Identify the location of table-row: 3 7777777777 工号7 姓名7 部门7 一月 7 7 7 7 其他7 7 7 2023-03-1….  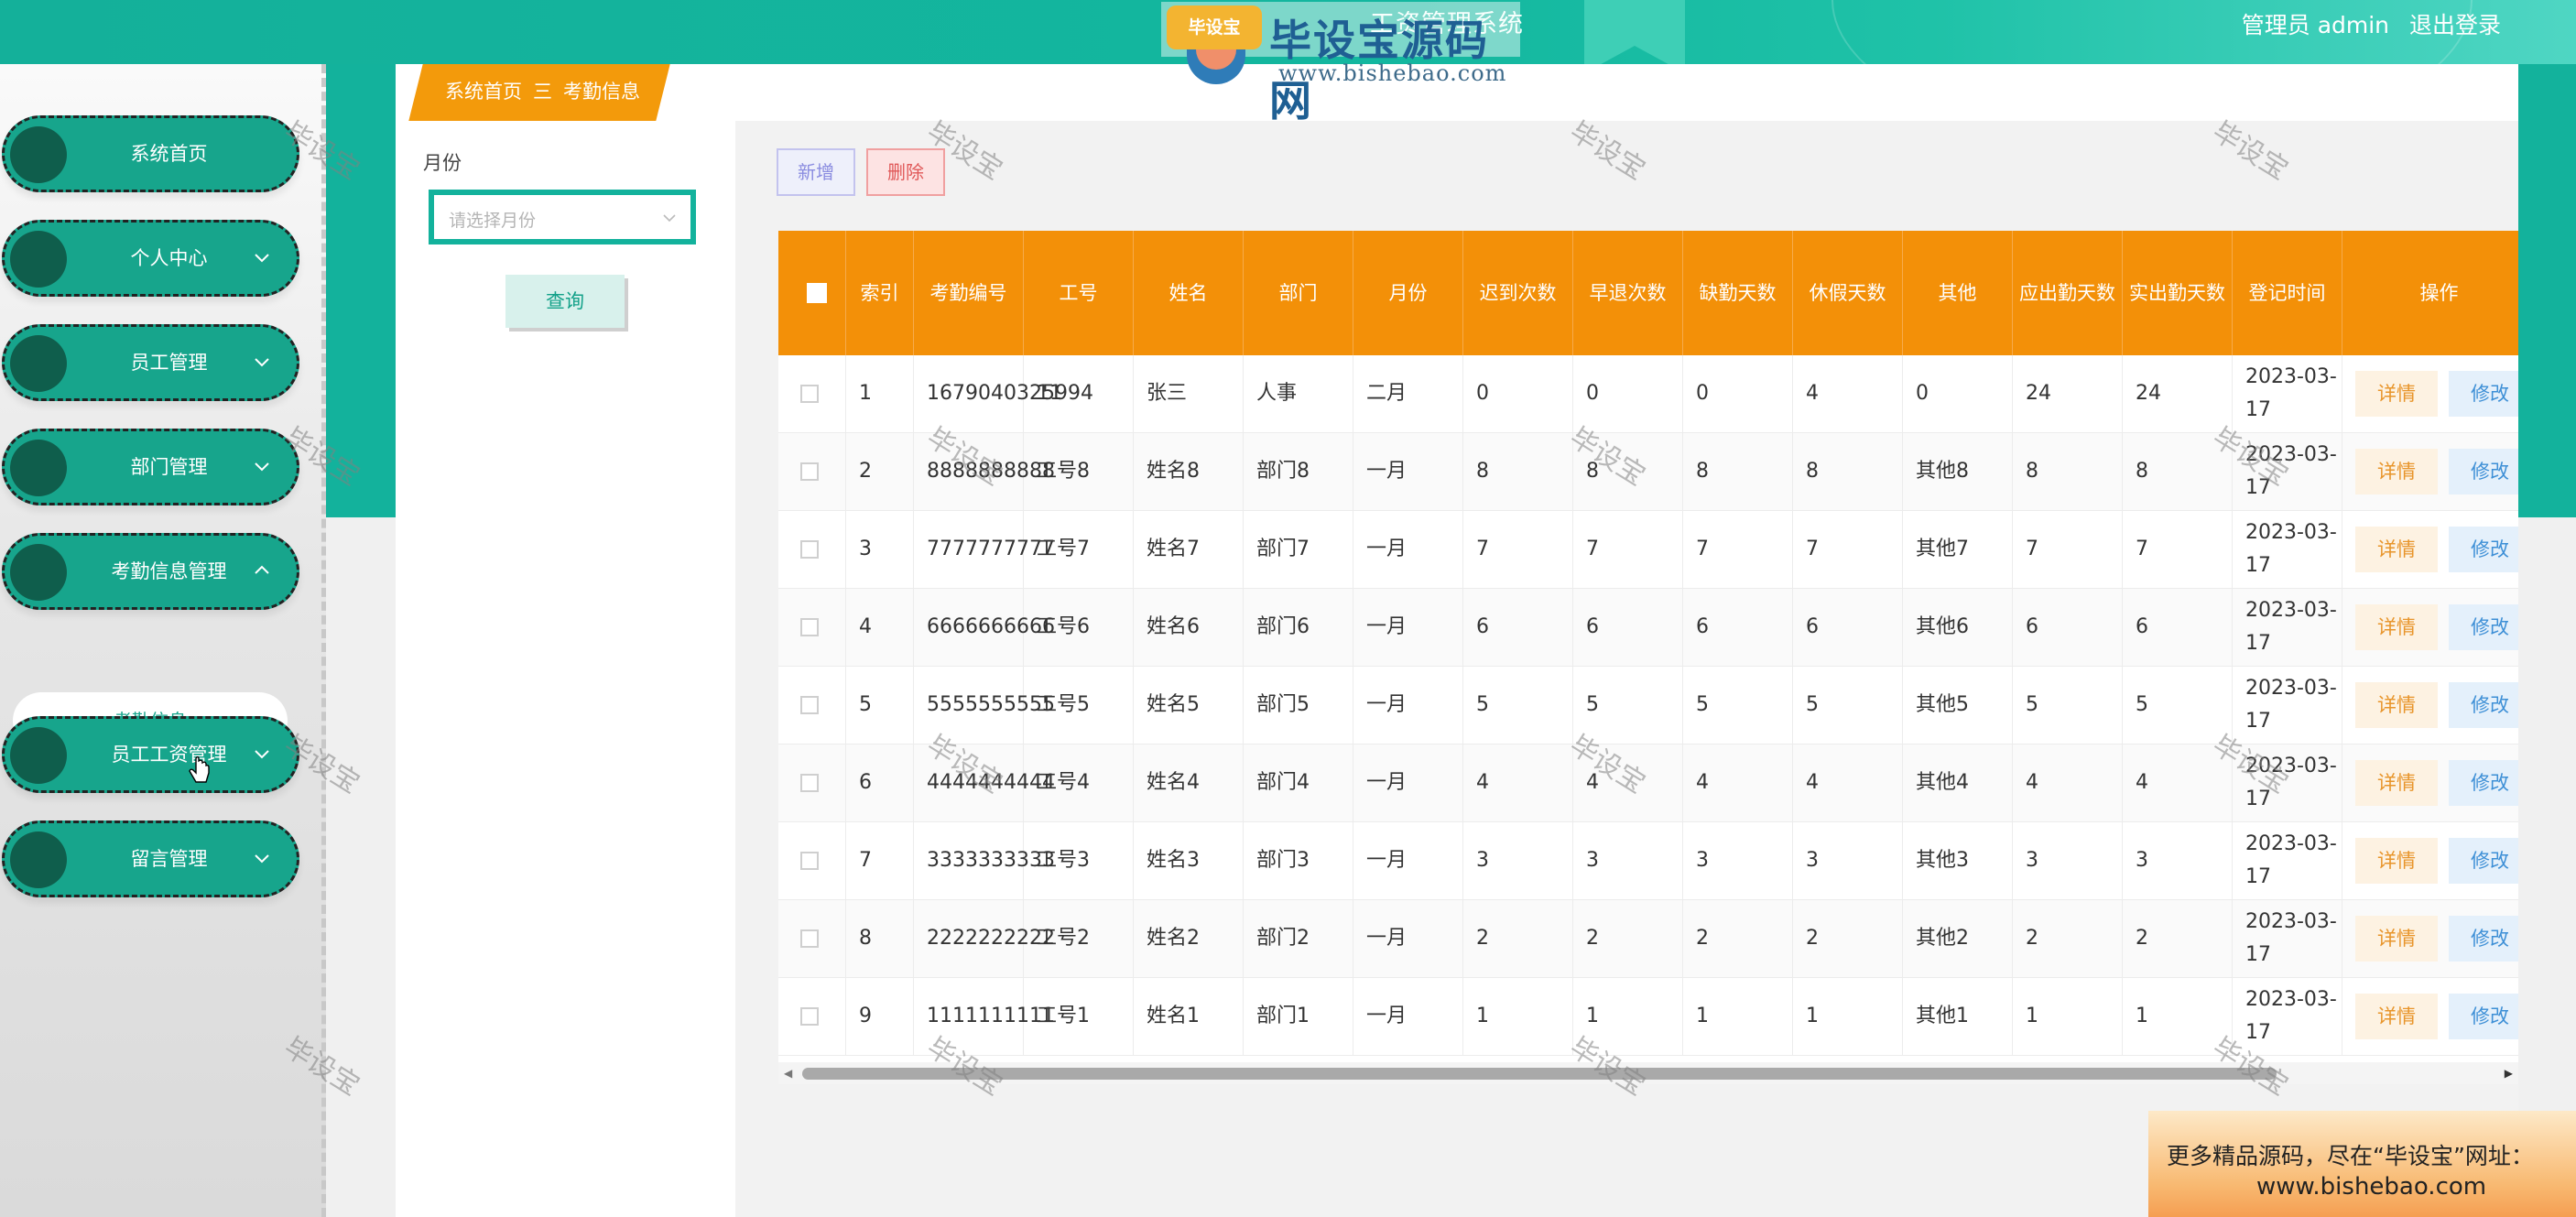
(1648, 550).